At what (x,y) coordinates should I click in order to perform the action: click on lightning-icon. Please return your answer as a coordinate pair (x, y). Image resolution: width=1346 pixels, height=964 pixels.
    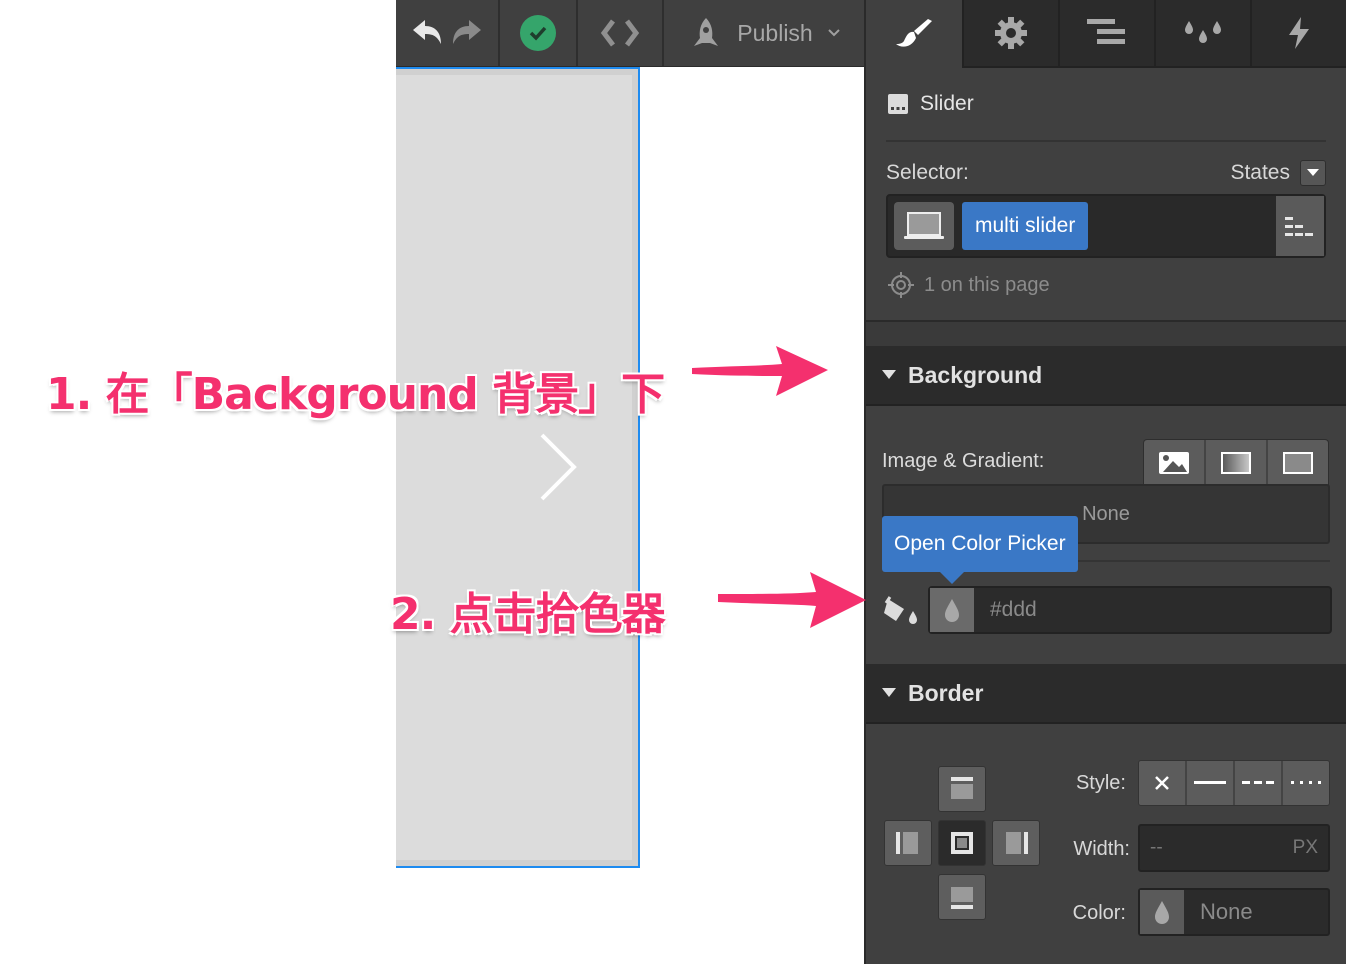
    Looking at the image, I should click on (1299, 33).